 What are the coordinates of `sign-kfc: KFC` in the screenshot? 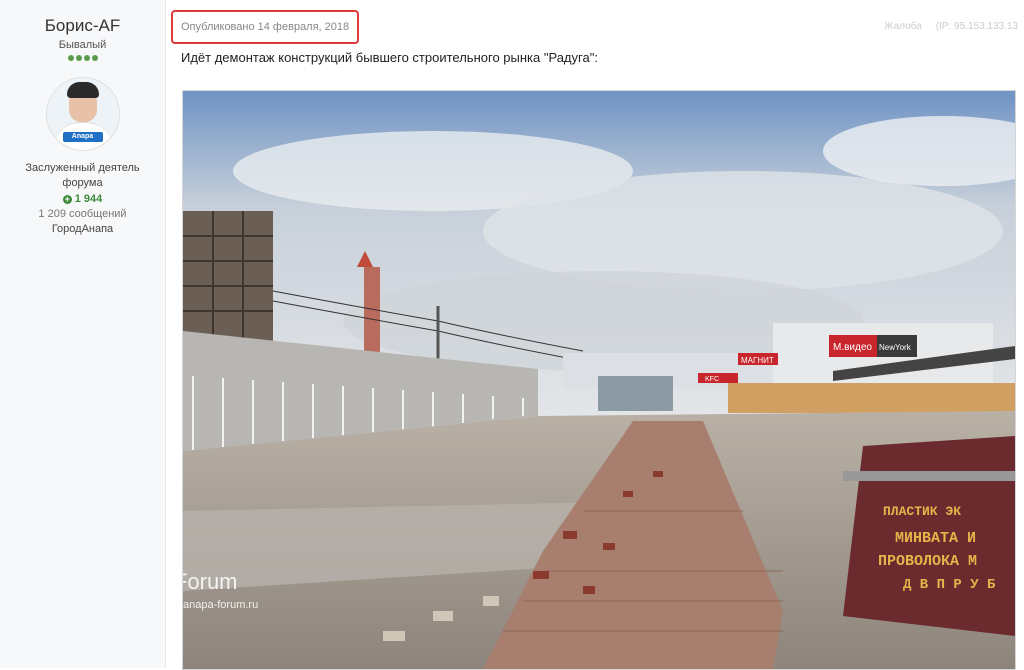 It's located at (712, 379).